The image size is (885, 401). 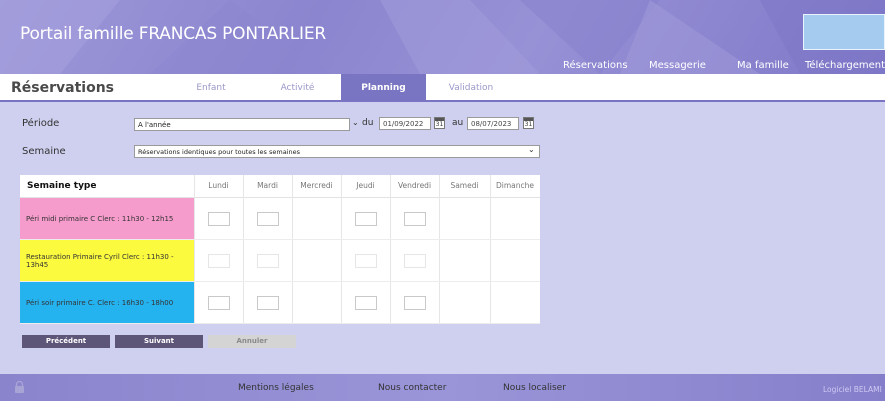 What do you see at coordinates (763, 65) in the screenshot?
I see `nav-ma-famille: Ma famille` at bounding box center [763, 65].